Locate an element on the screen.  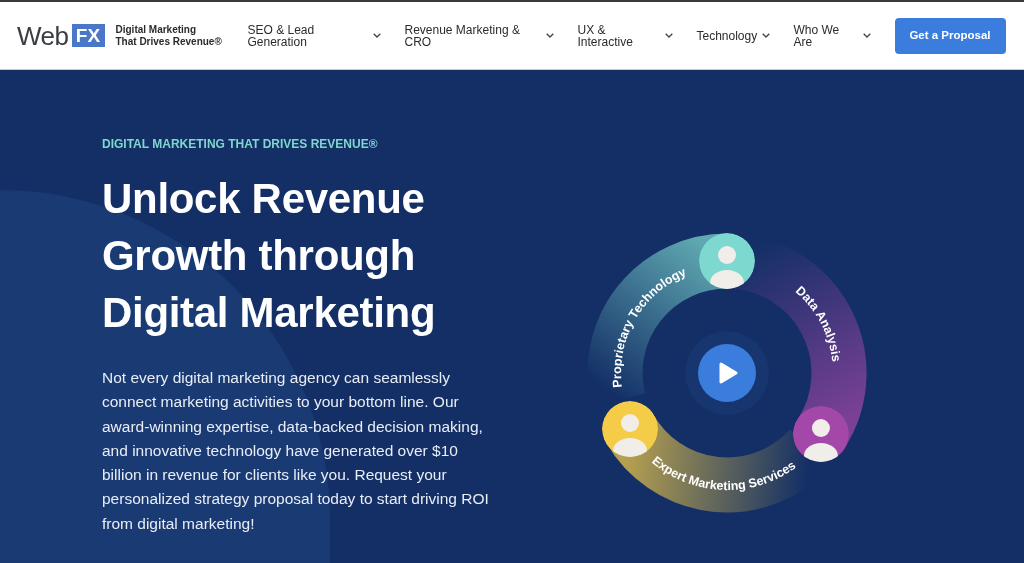
logo-wordmark: Web is located at coordinates (43, 35).